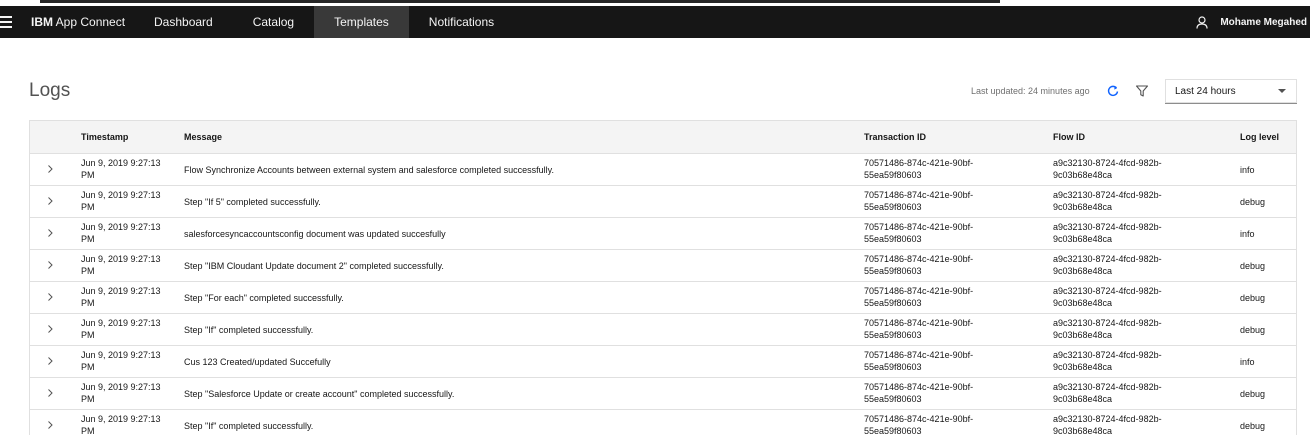 Image resolution: width=1310 pixels, height=435 pixels. What do you see at coordinates (42, 22) in the screenshot?
I see `brand-ibm: IBM` at bounding box center [42, 22].